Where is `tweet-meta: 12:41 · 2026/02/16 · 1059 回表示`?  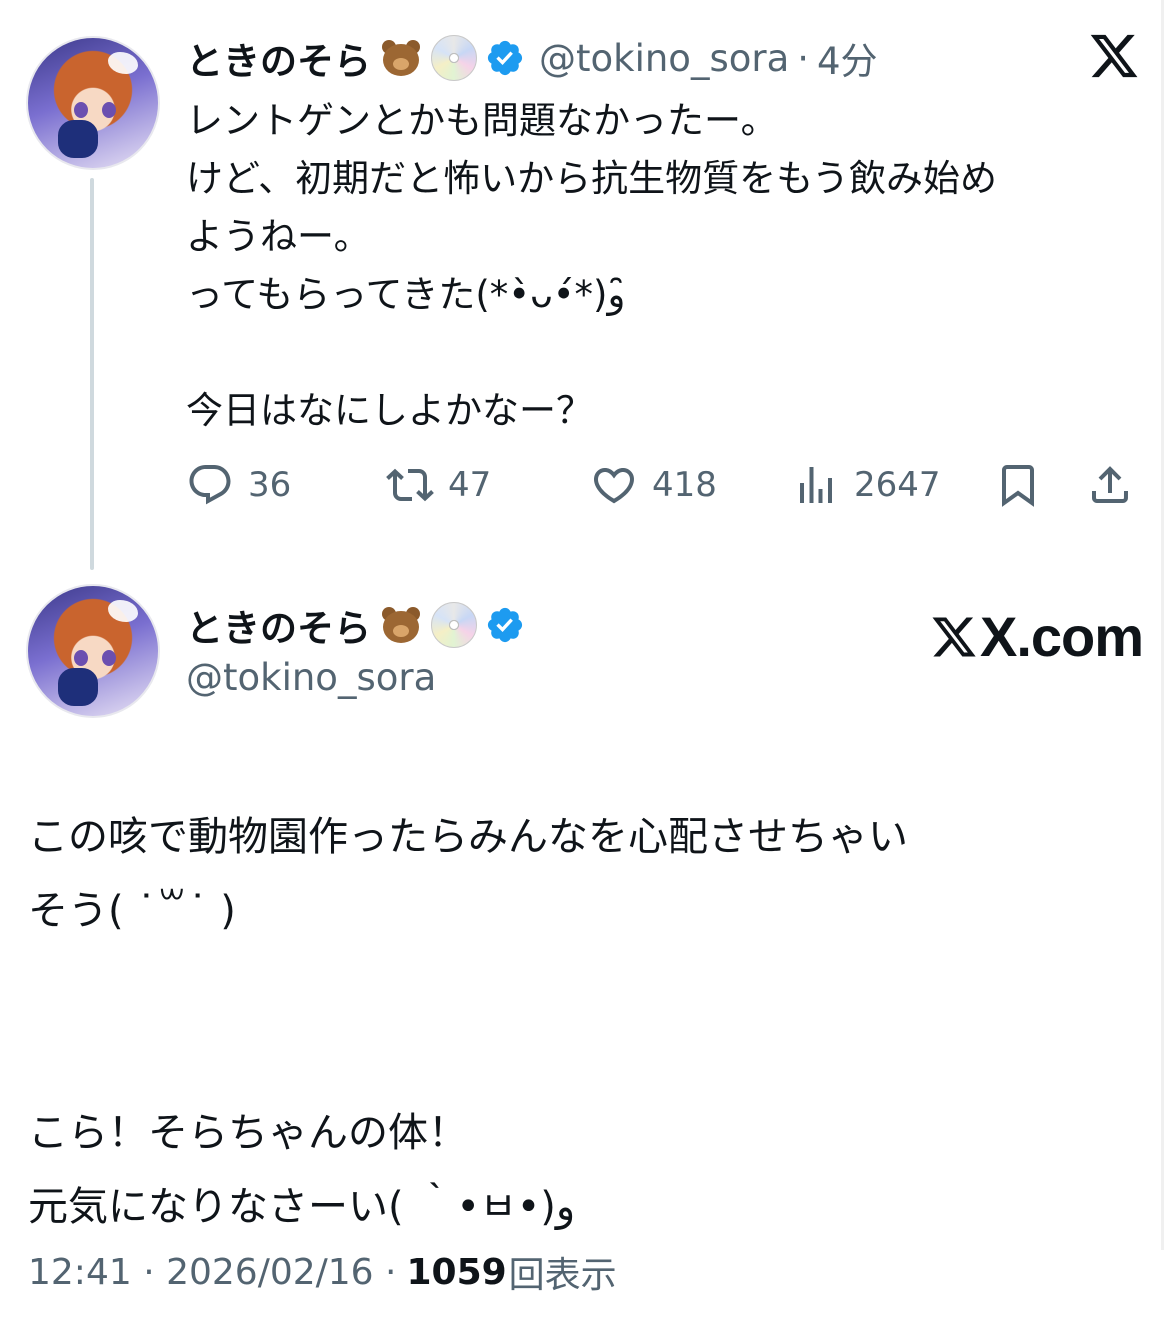
tweet-meta: 12:41 · 2026/02/16 · 1059 回表示 is located at coordinates (322, 1272).